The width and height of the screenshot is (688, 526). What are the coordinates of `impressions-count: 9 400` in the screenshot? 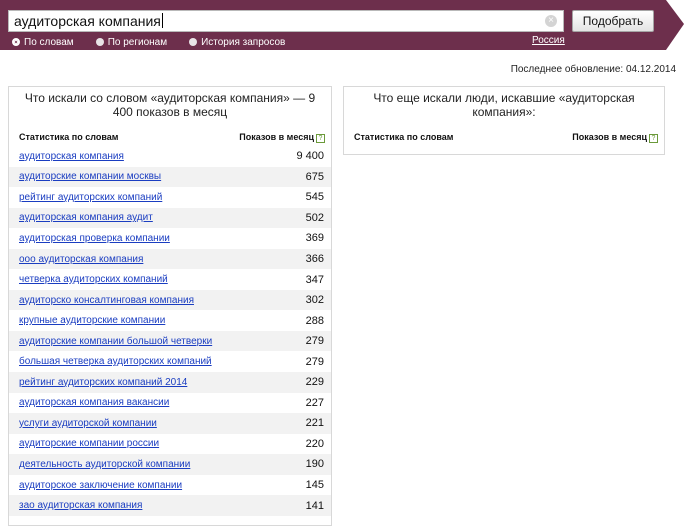 It's located at (310, 156).